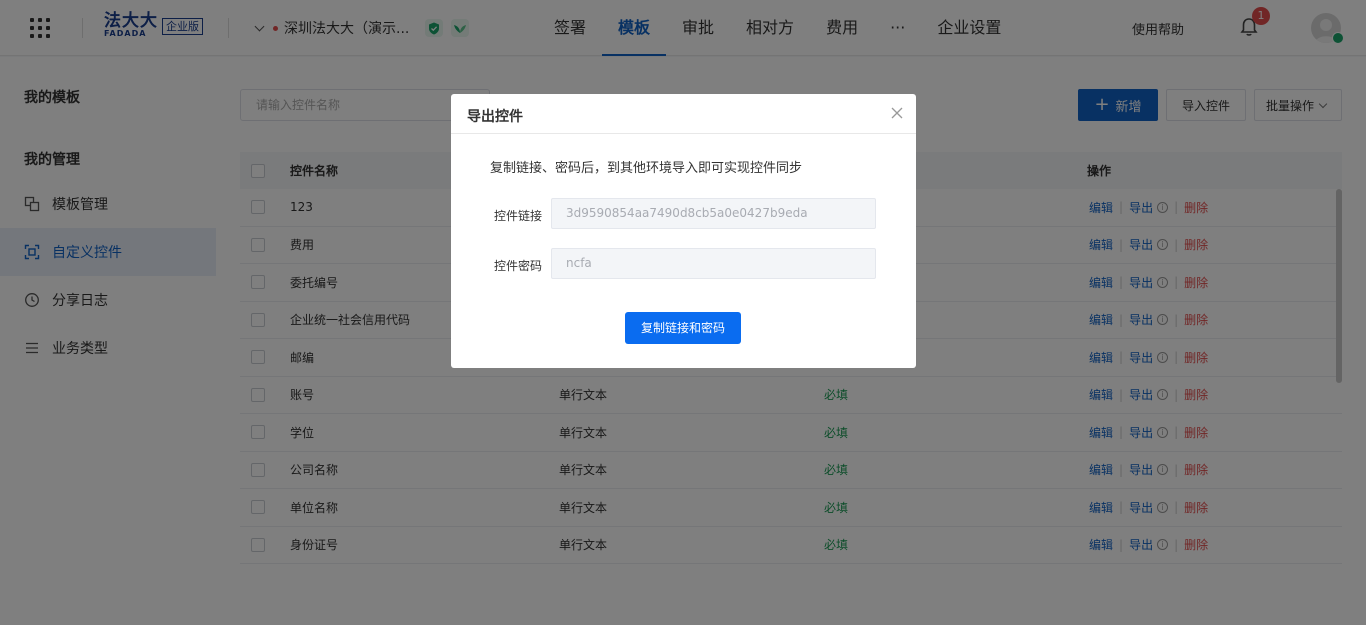 The image size is (1366, 625). Describe the element at coordinates (683, 133) in the screenshot. I see `dialog-divider` at that location.